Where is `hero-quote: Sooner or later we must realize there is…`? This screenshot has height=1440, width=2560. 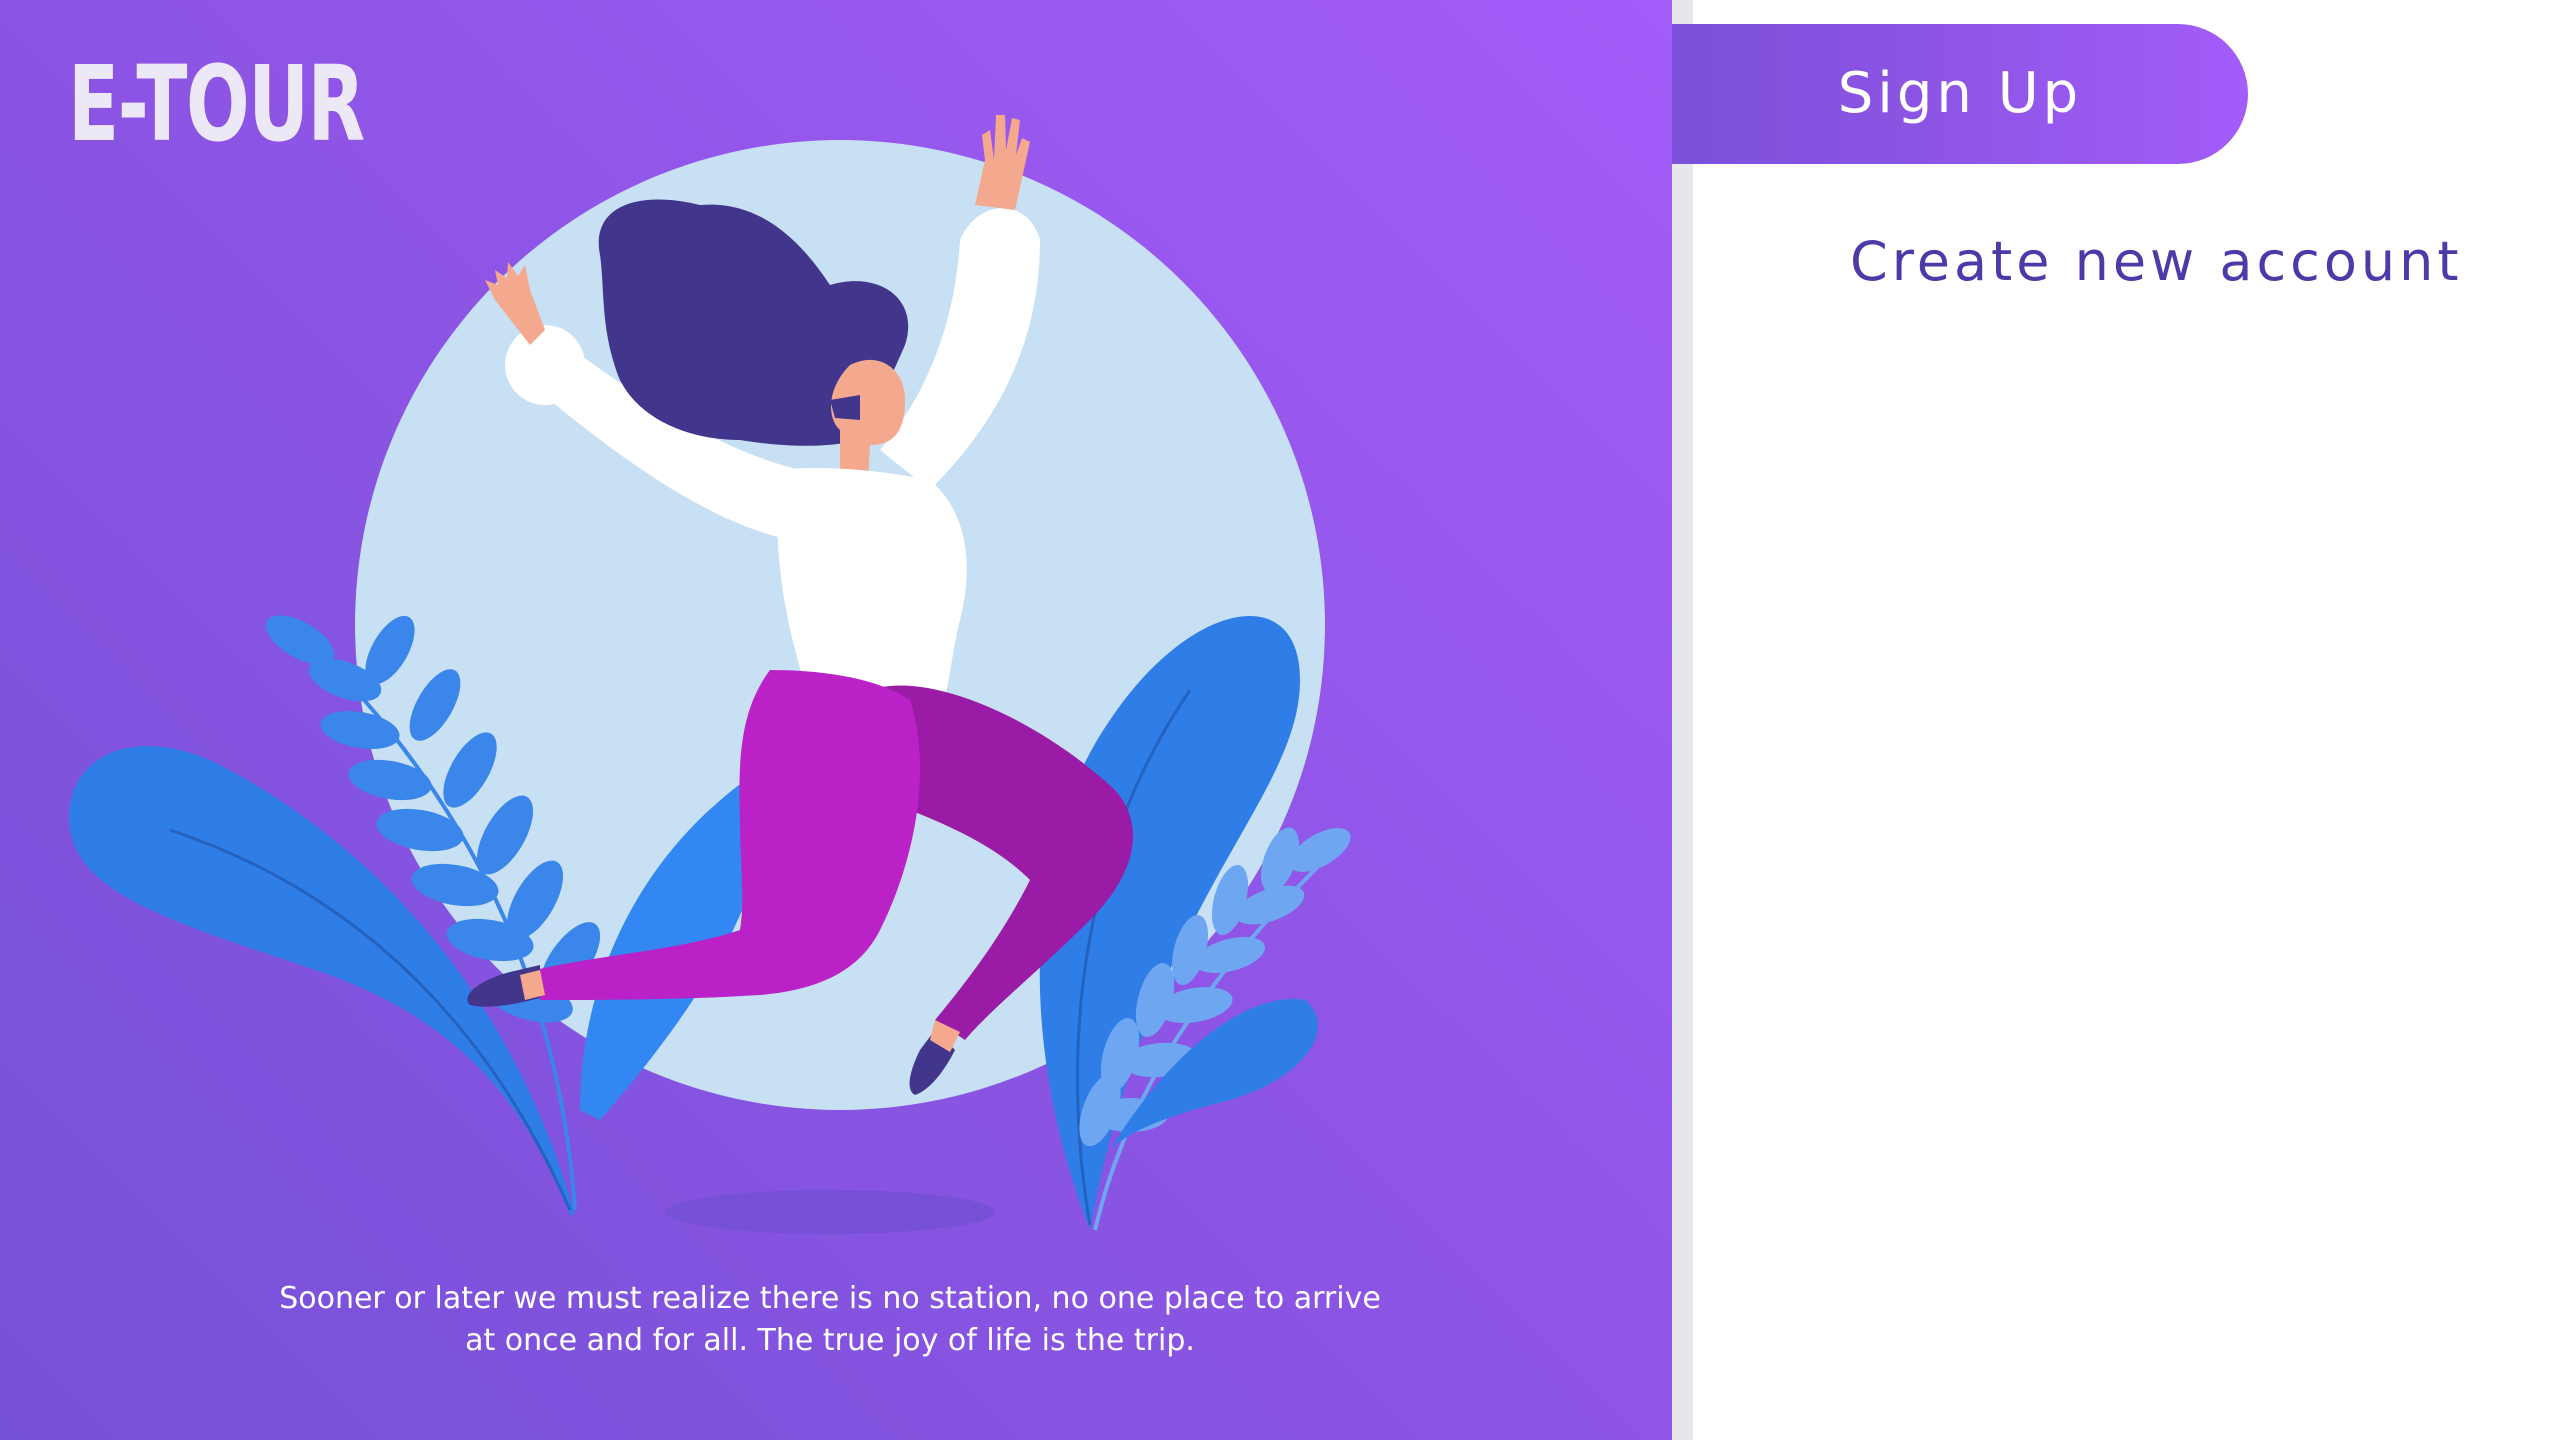 hero-quote: Sooner or later we must realize there is… is located at coordinates (830, 1320).